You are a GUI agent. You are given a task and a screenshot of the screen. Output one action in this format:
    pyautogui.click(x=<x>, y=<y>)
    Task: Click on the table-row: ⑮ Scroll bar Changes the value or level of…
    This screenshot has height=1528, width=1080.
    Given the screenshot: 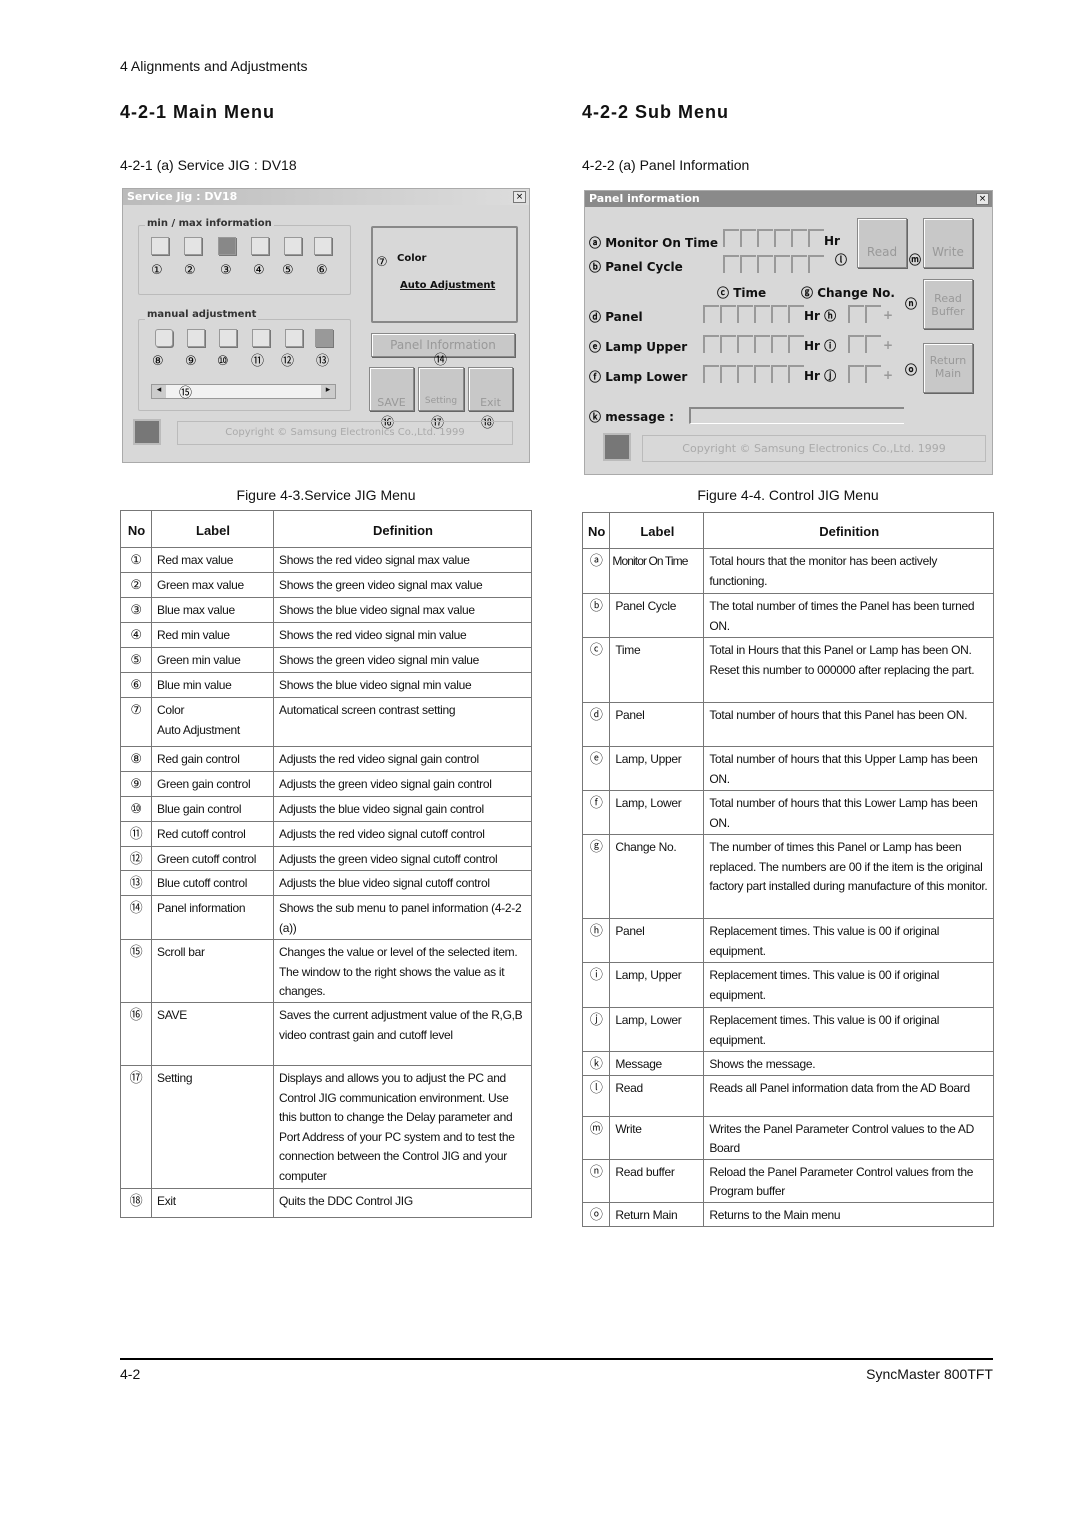 What is the action you would take?
    pyautogui.click(x=326, y=971)
    